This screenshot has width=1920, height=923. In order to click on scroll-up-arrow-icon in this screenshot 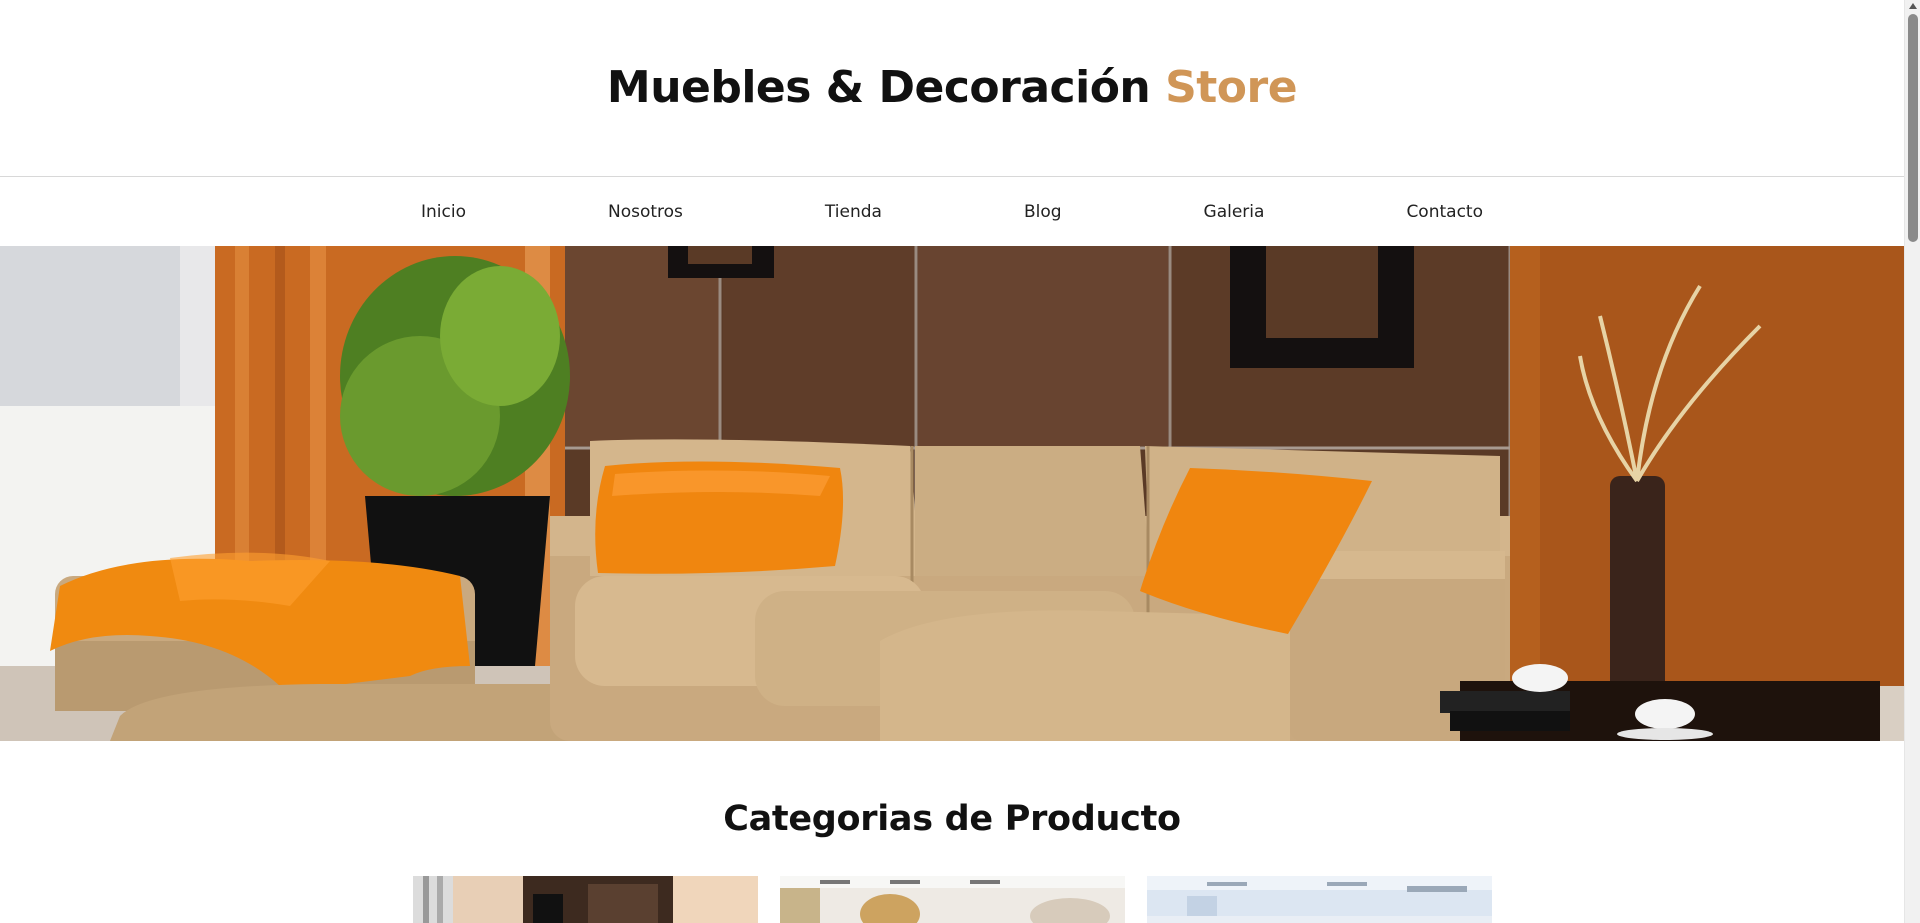, I will do `click(1913, 6)`.